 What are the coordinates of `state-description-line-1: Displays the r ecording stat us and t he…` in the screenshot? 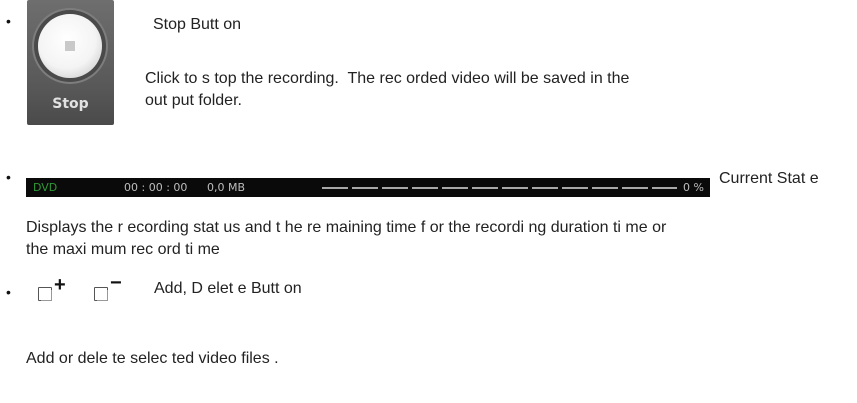 It's located at (346, 227).